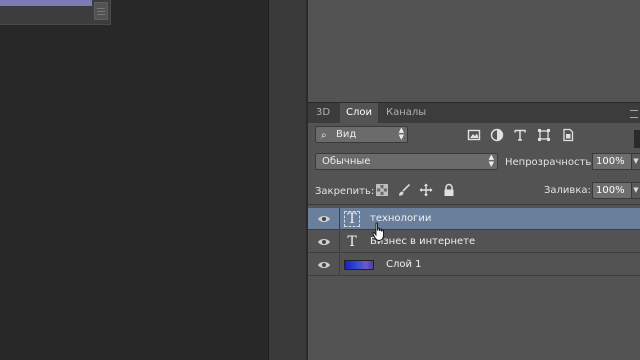  I want to click on layer-row: Слой 1, so click(474, 265).